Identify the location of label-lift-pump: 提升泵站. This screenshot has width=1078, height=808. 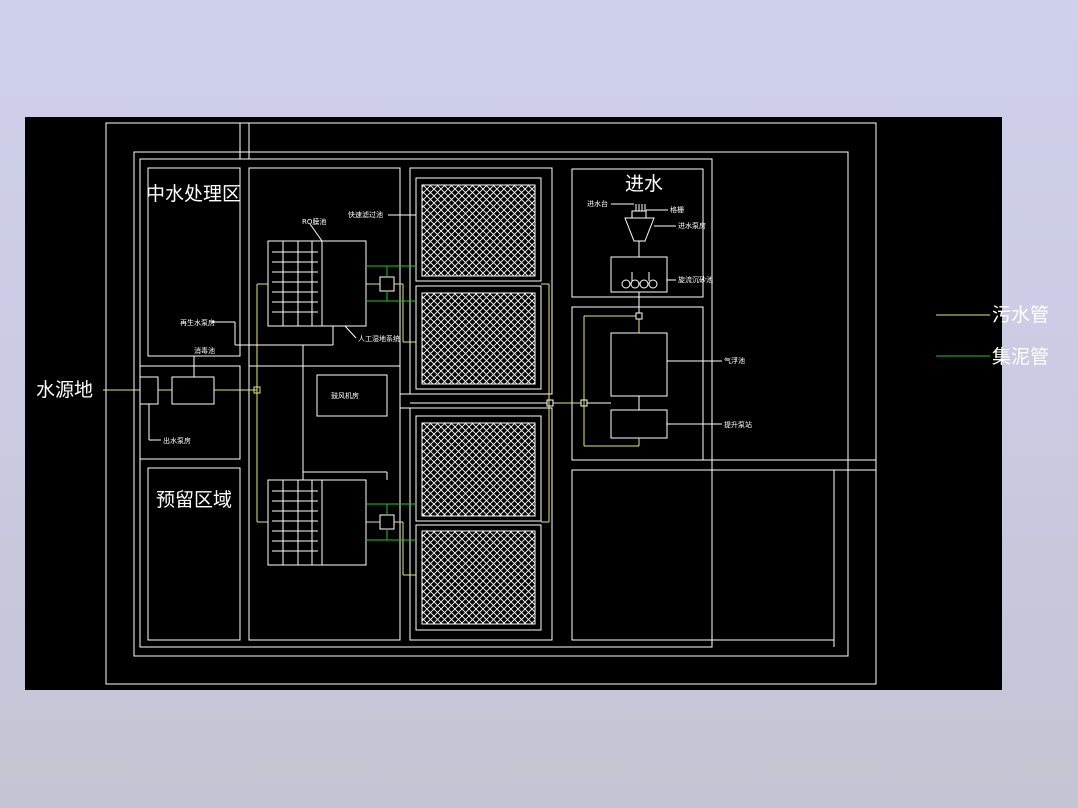
(738, 424).